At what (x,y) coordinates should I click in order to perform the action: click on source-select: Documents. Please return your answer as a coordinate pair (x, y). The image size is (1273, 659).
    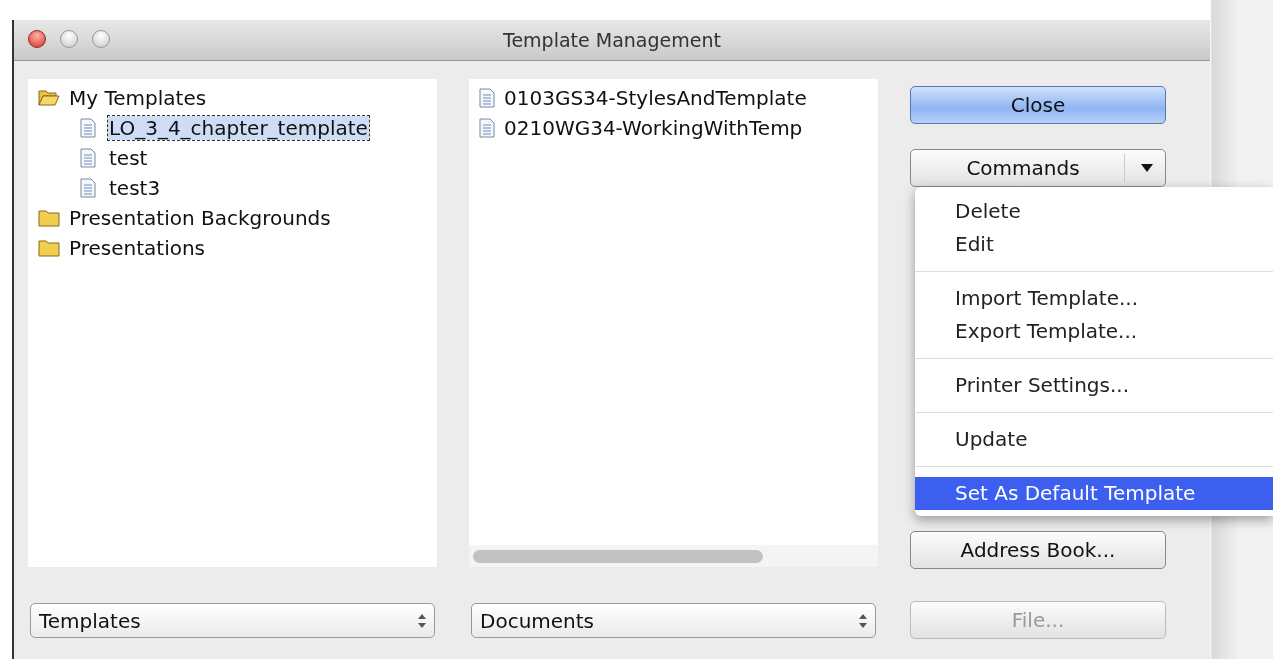
    Looking at the image, I should click on (673, 620).